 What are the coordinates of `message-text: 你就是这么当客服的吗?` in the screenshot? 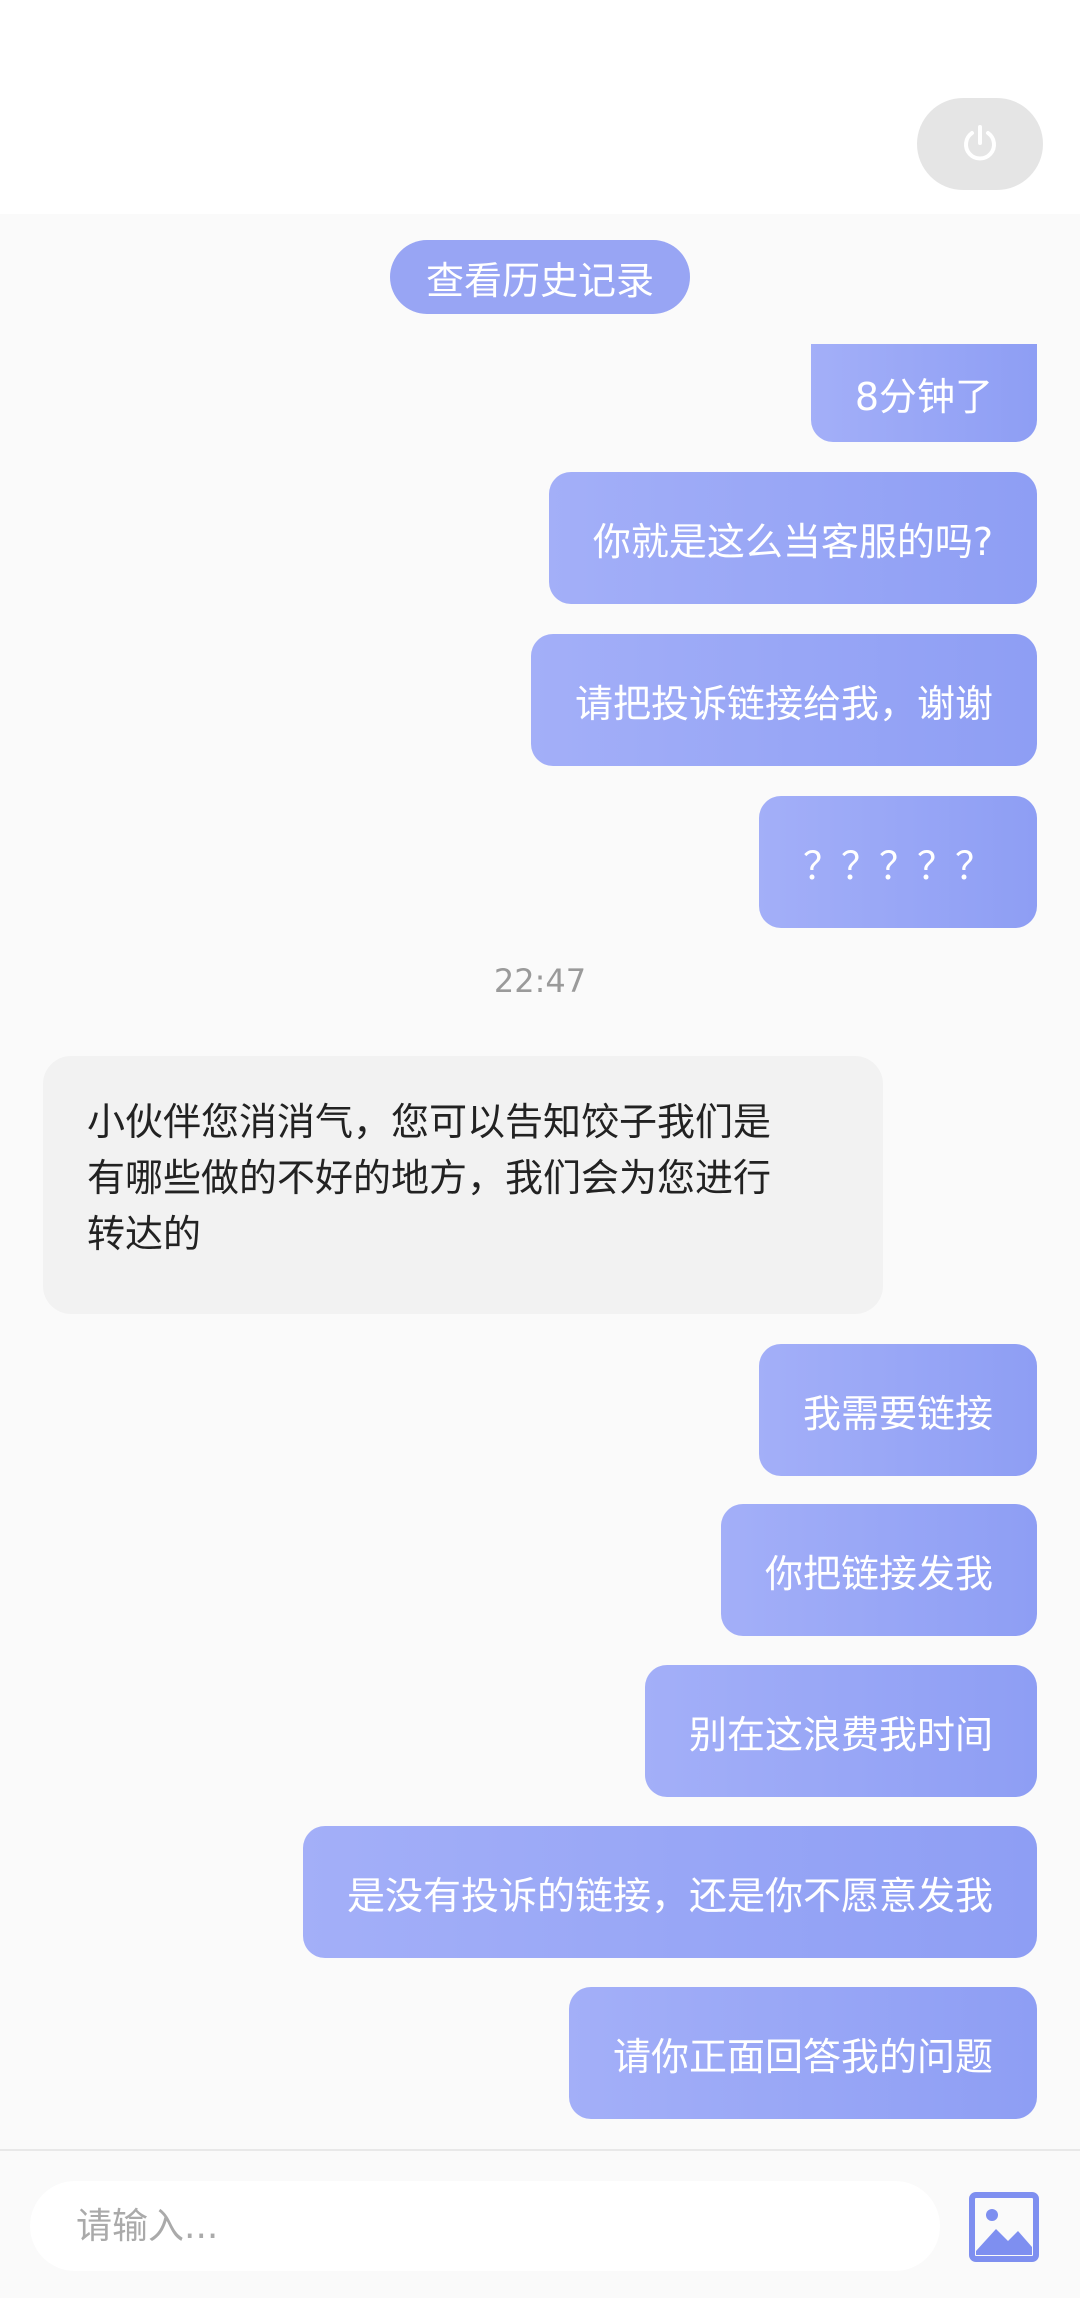 It's located at (792, 541).